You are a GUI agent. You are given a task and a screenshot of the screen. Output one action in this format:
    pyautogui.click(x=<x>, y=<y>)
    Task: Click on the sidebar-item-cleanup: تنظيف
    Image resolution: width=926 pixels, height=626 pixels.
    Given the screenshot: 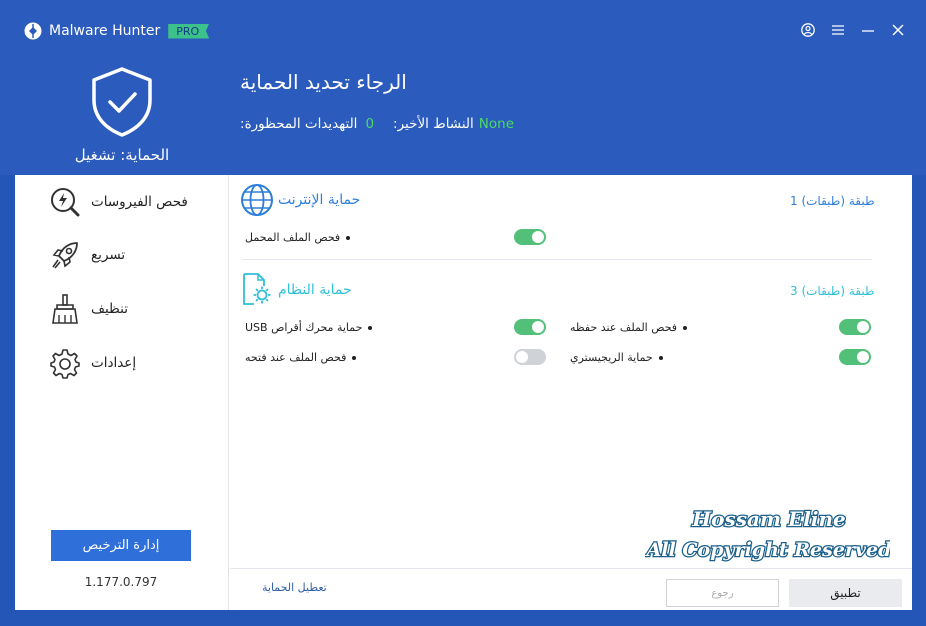 What is the action you would take?
    pyautogui.click(x=124, y=309)
    